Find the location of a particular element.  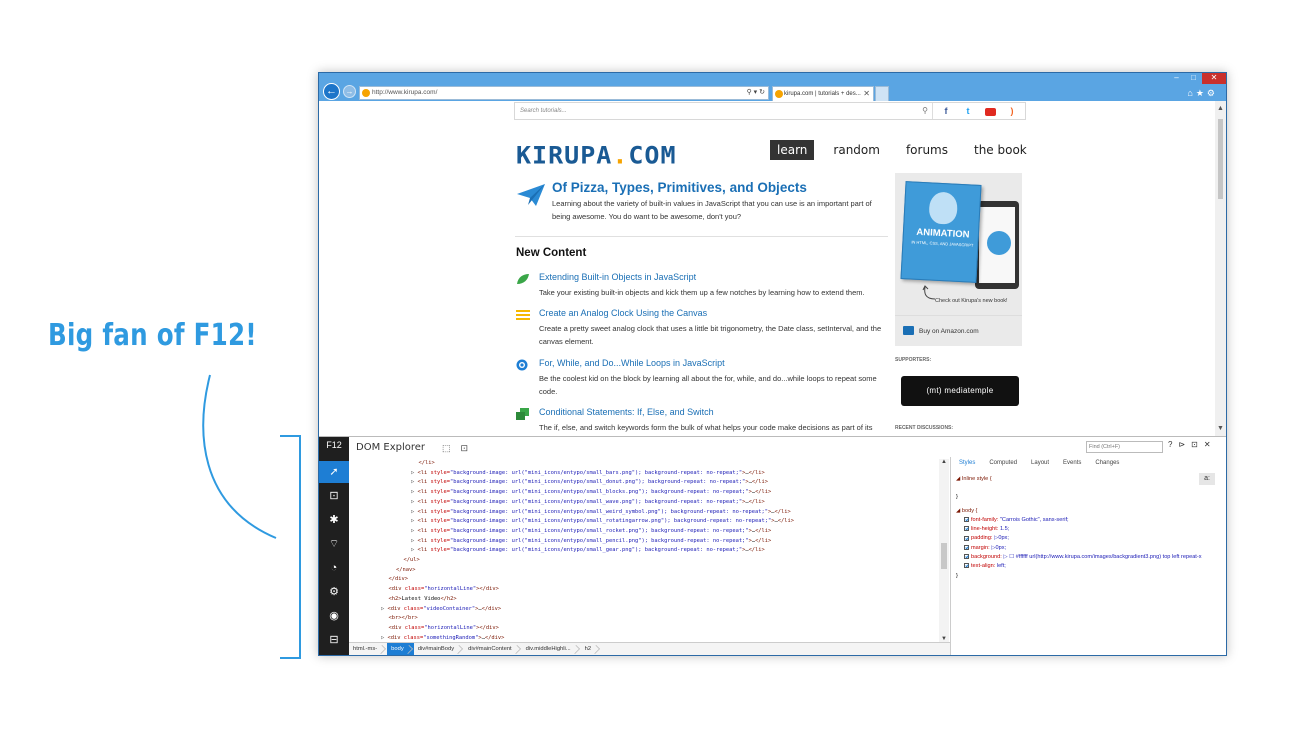

dom-tree-scrollbar: ▲ ▼ is located at coordinates (944, 550).